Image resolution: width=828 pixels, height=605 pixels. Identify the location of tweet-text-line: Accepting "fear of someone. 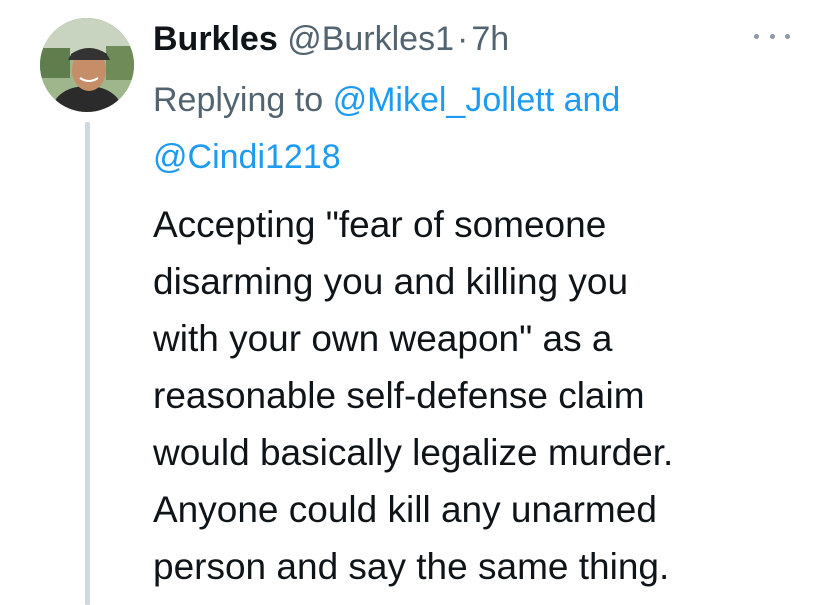
(380, 224).